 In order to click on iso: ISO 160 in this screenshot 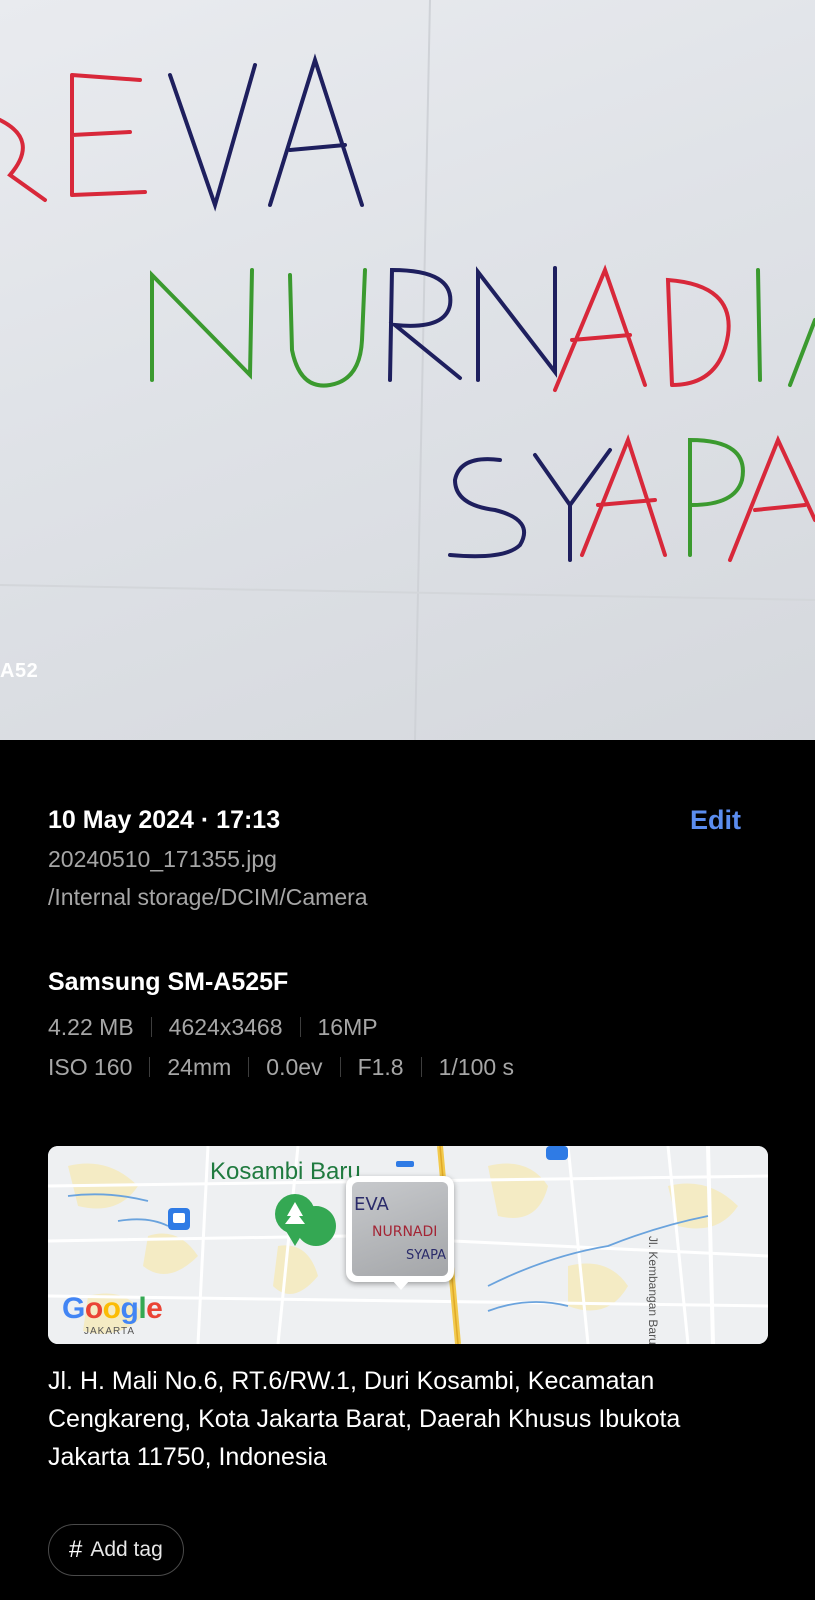, I will do `click(90, 1067)`.